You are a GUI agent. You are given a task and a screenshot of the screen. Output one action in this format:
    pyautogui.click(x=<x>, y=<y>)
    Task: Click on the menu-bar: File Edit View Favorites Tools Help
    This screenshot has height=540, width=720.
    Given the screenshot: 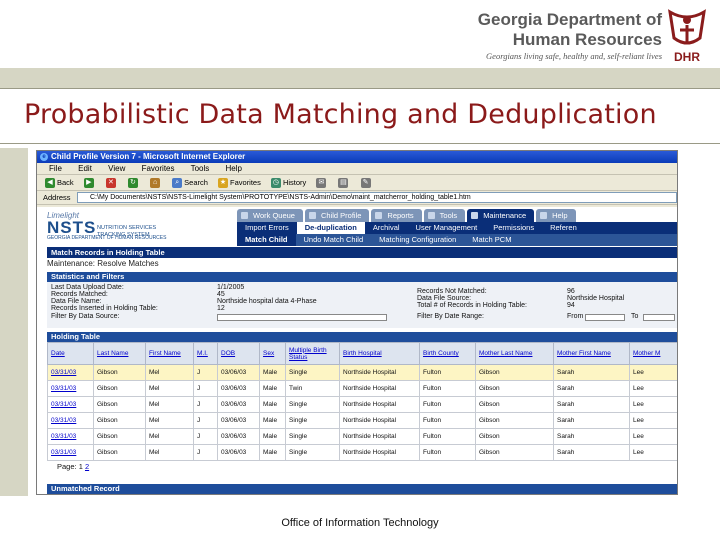 What is the action you would take?
    pyautogui.click(x=357, y=169)
    